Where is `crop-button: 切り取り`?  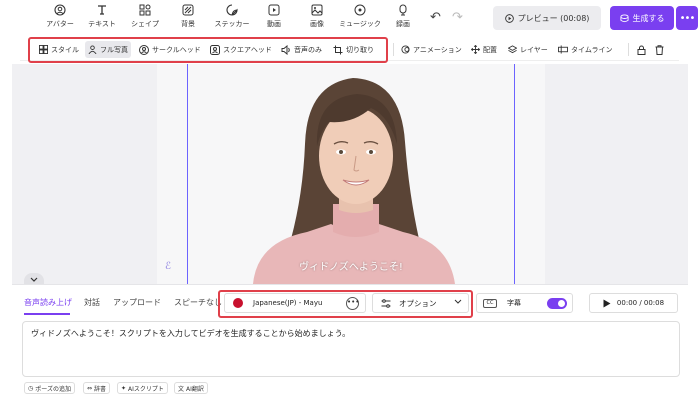 crop-button: 切り取り is located at coordinates (353, 49).